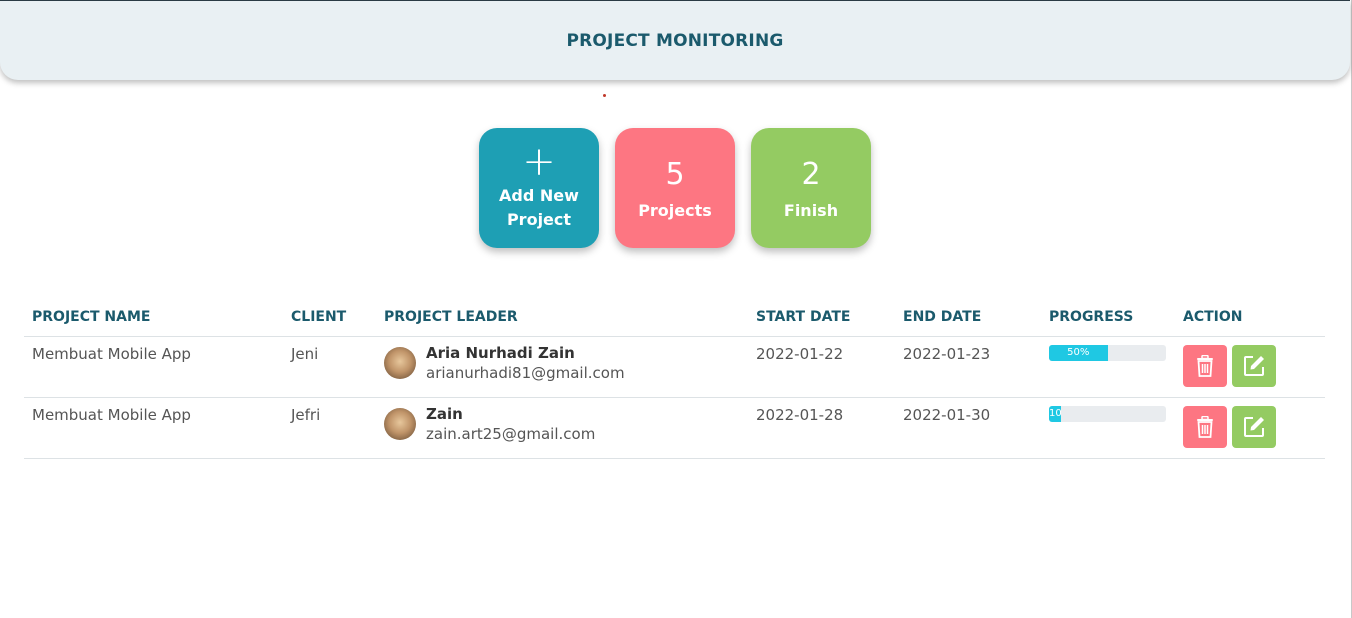 The height and width of the screenshot is (618, 1352). I want to click on projects-count: 5, so click(675, 174).